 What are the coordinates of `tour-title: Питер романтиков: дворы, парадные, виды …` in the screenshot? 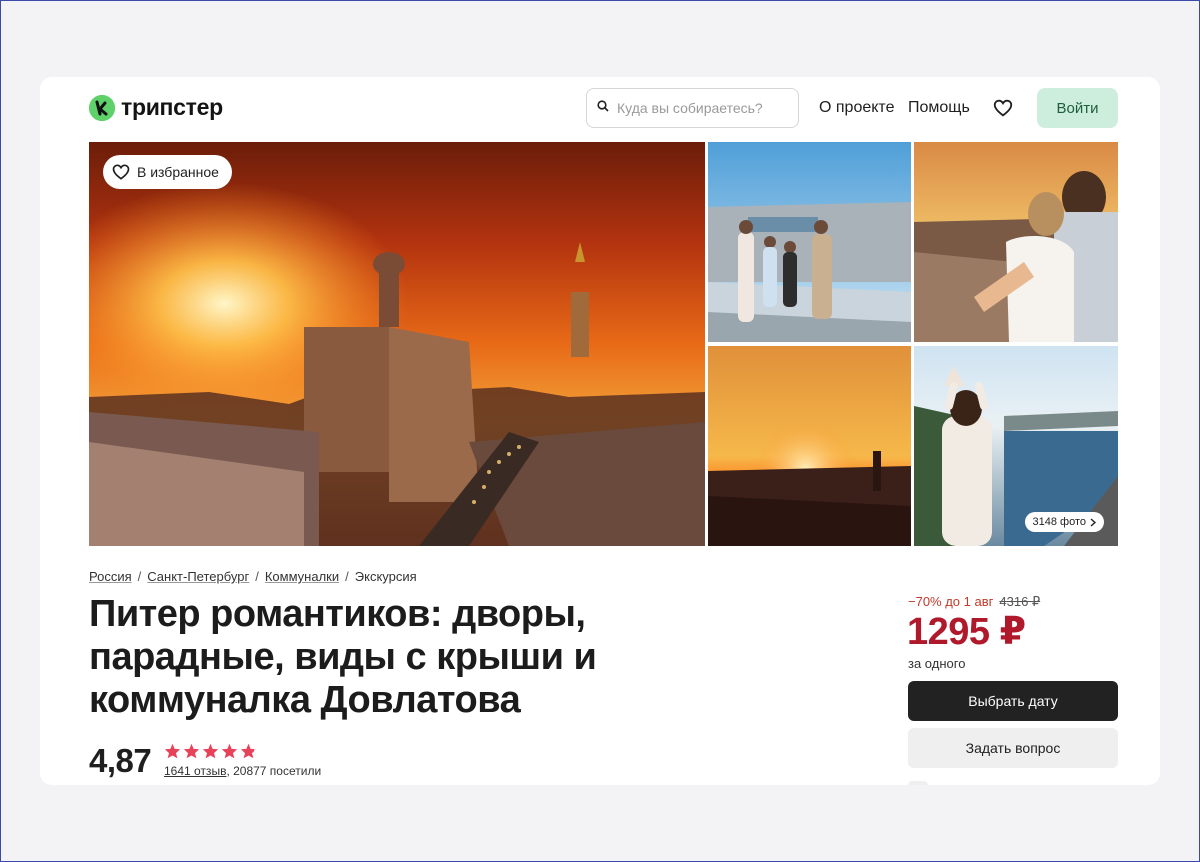 It's located at (343, 657).